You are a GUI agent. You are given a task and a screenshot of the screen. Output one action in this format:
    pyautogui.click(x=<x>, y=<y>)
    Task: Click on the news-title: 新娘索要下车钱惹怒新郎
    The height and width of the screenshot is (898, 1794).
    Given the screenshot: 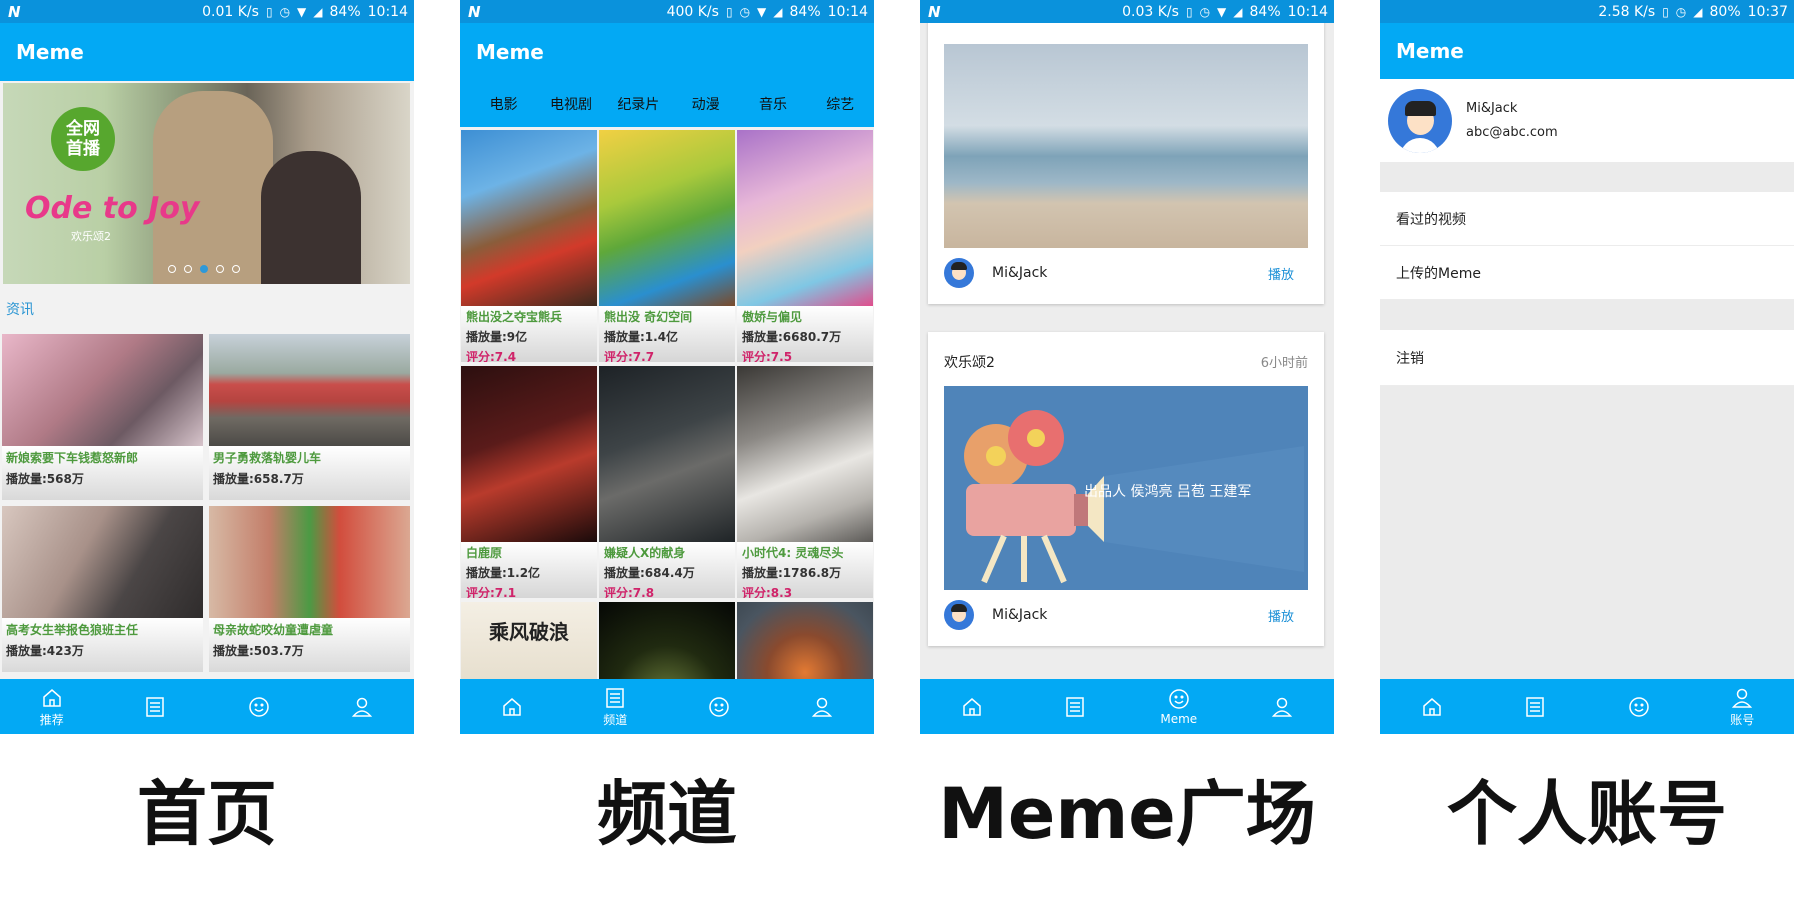 What is the action you would take?
    pyautogui.click(x=72, y=458)
    